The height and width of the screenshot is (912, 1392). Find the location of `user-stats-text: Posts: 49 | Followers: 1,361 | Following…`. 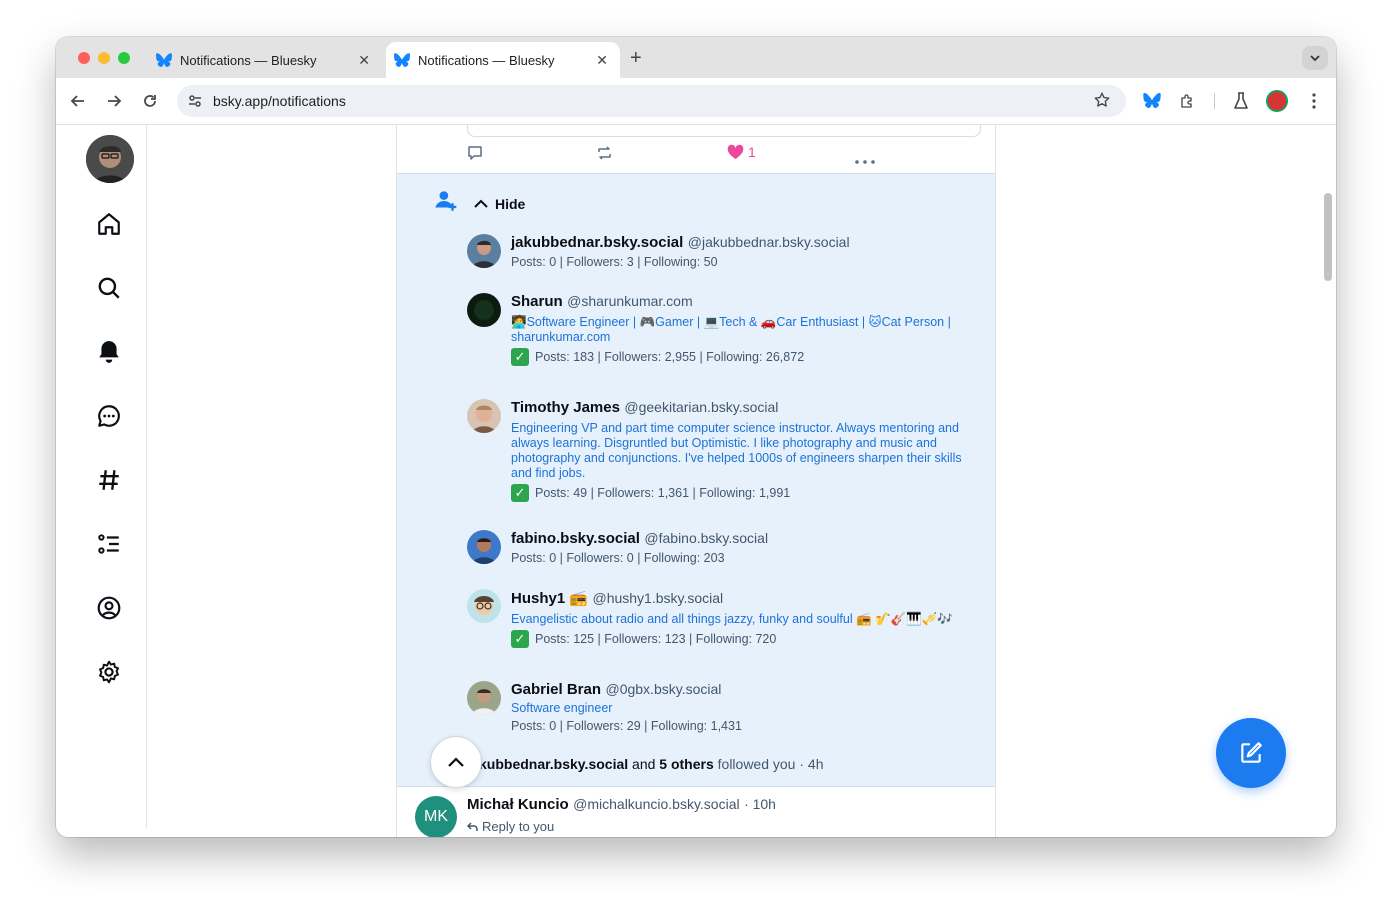

user-stats-text: Posts: 49 | Followers: 1,361 | Following… is located at coordinates (663, 493).